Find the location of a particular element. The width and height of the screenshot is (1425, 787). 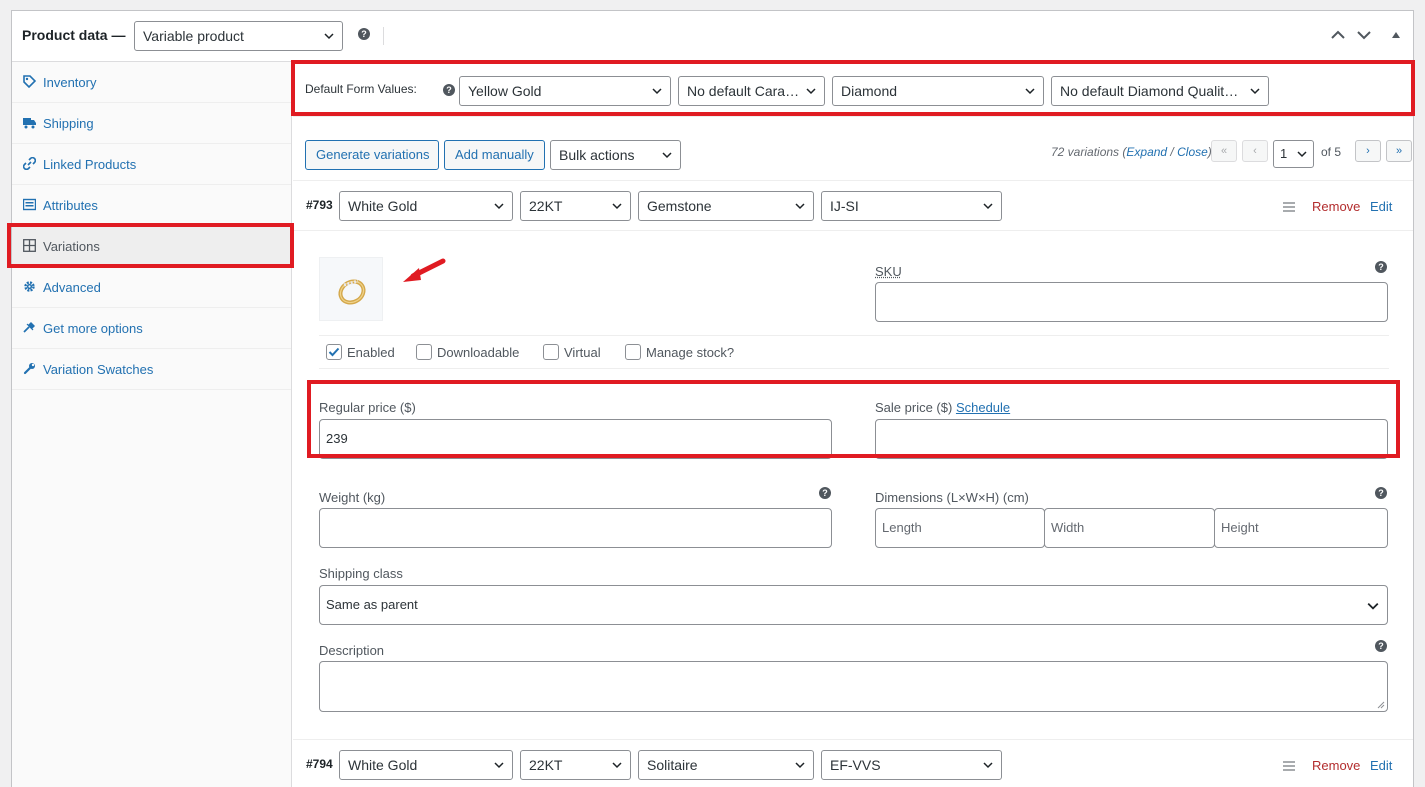

default-metal-select: Yellow Gold is located at coordinates (565, 91).